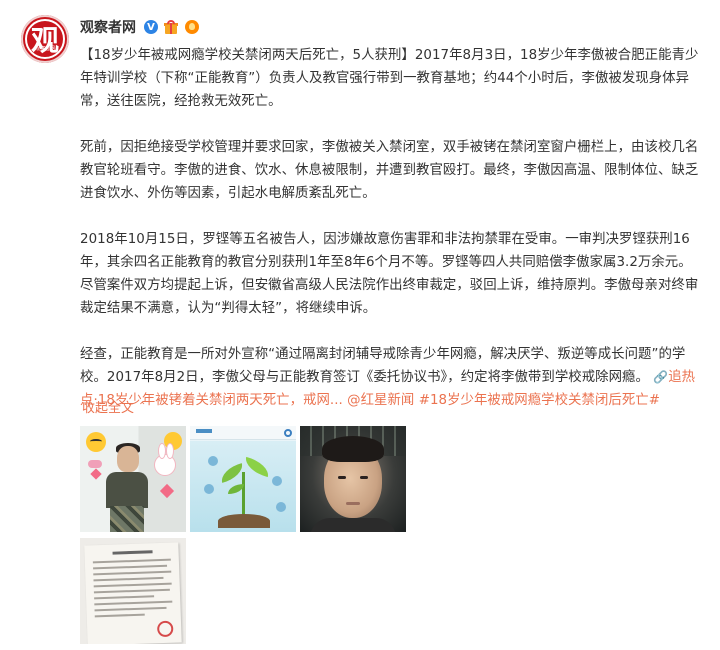 Image resolution: width=720 pixels, height=650 pixels. I want to click on bubble-c, so click(277, 481).